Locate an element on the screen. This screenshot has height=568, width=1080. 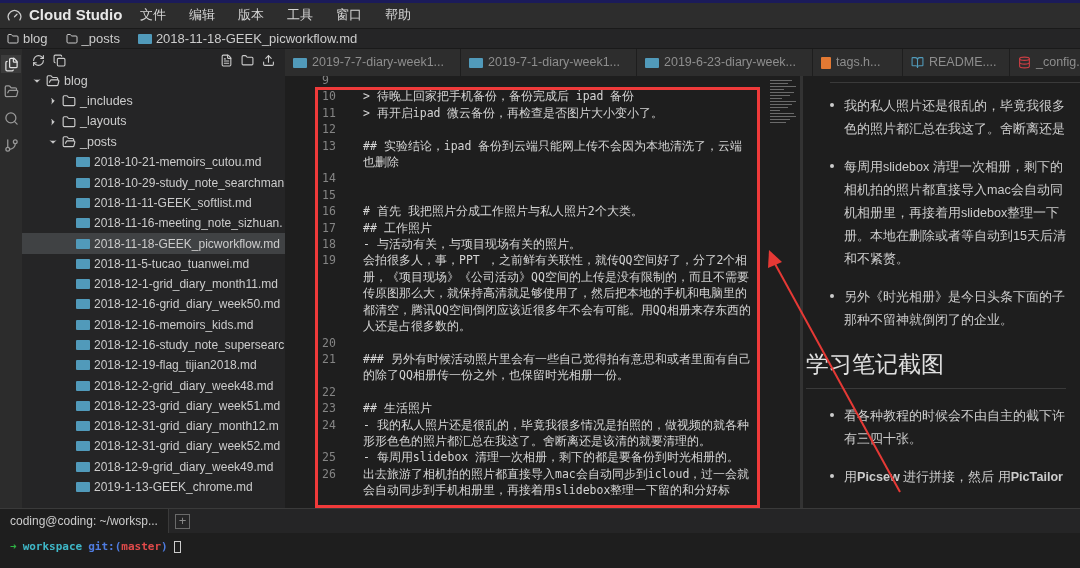
preview-text-line: 册。本地在删除或者等自动到15天后清 is located at coordinates (955, 236).